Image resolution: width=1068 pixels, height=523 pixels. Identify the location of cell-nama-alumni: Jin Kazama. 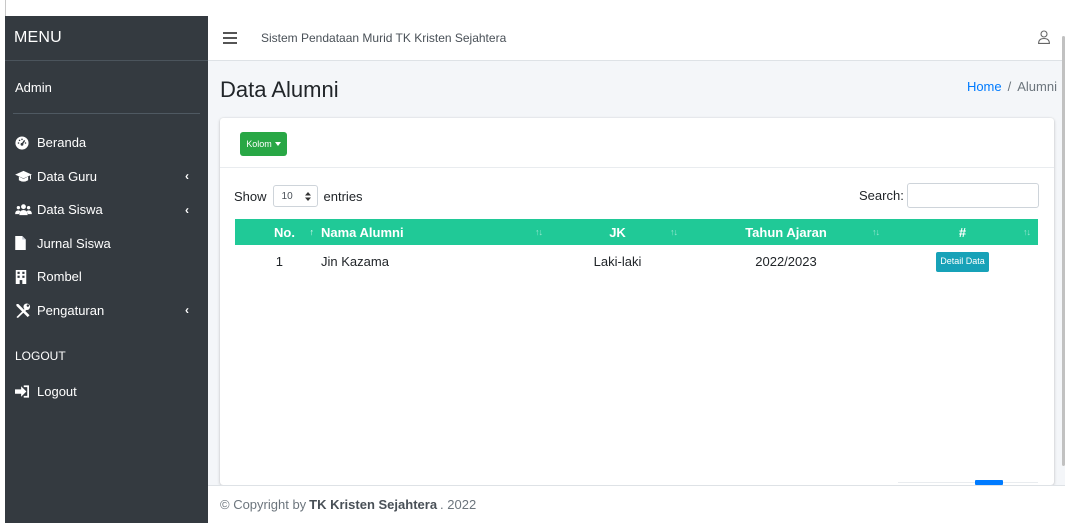
(355, 261).